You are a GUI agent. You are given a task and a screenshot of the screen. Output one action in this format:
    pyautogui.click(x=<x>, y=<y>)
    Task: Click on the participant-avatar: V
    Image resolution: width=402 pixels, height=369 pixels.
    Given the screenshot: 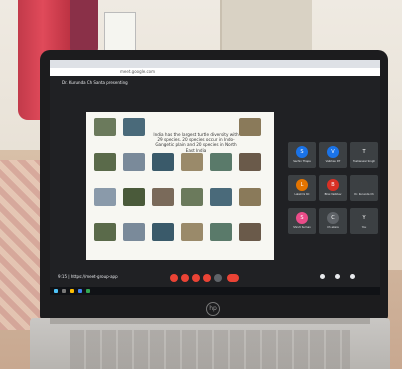 What is the action you would take?
    pyautogui.click(x=333, y=152)
    